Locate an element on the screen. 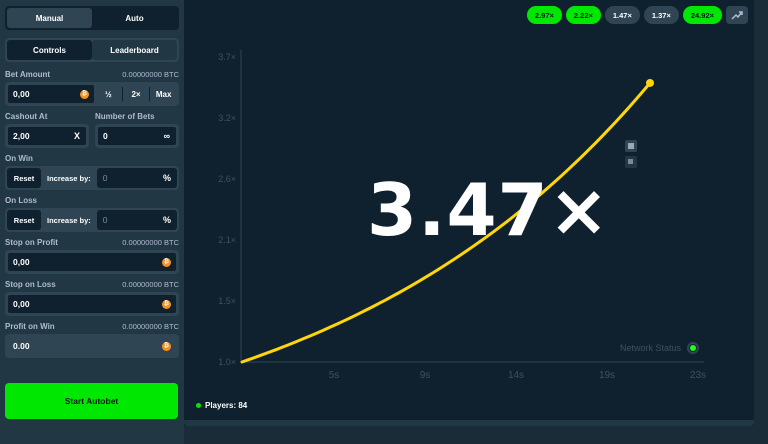 This screenshot has width=768, height=444. double-button: 2× is located at coordinates (136, 94).